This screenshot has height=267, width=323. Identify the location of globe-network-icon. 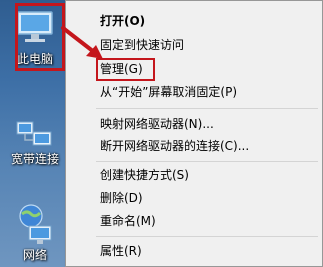
(35, 224).